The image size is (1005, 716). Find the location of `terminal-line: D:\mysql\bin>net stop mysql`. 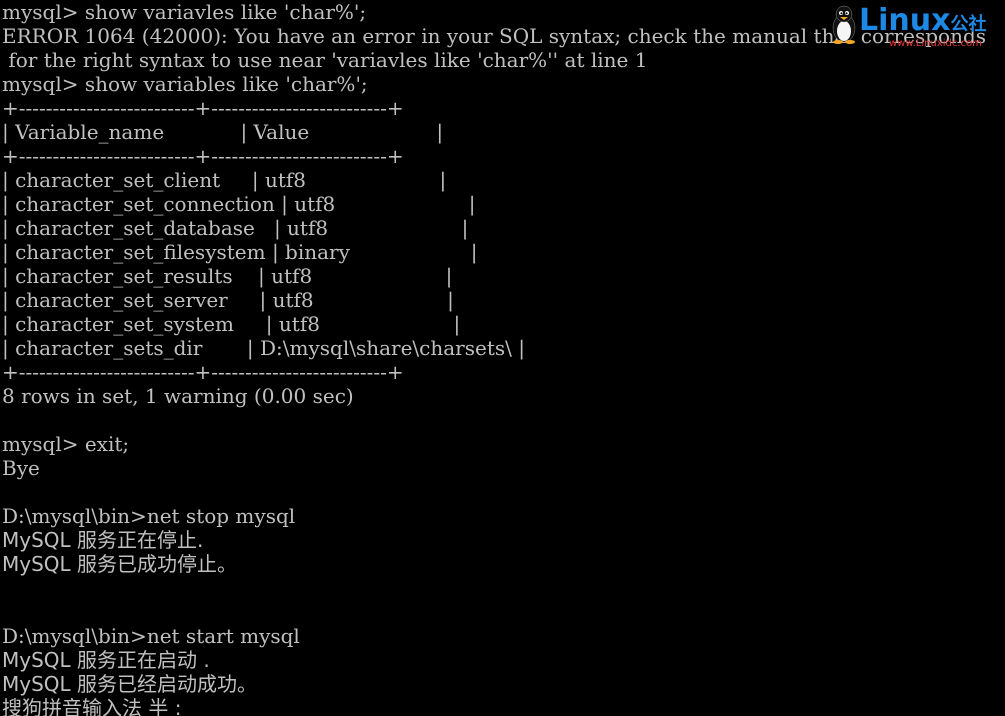

terminal-line: D:\mysql\bin>net stop mysql is located at coordinates (149, 516).